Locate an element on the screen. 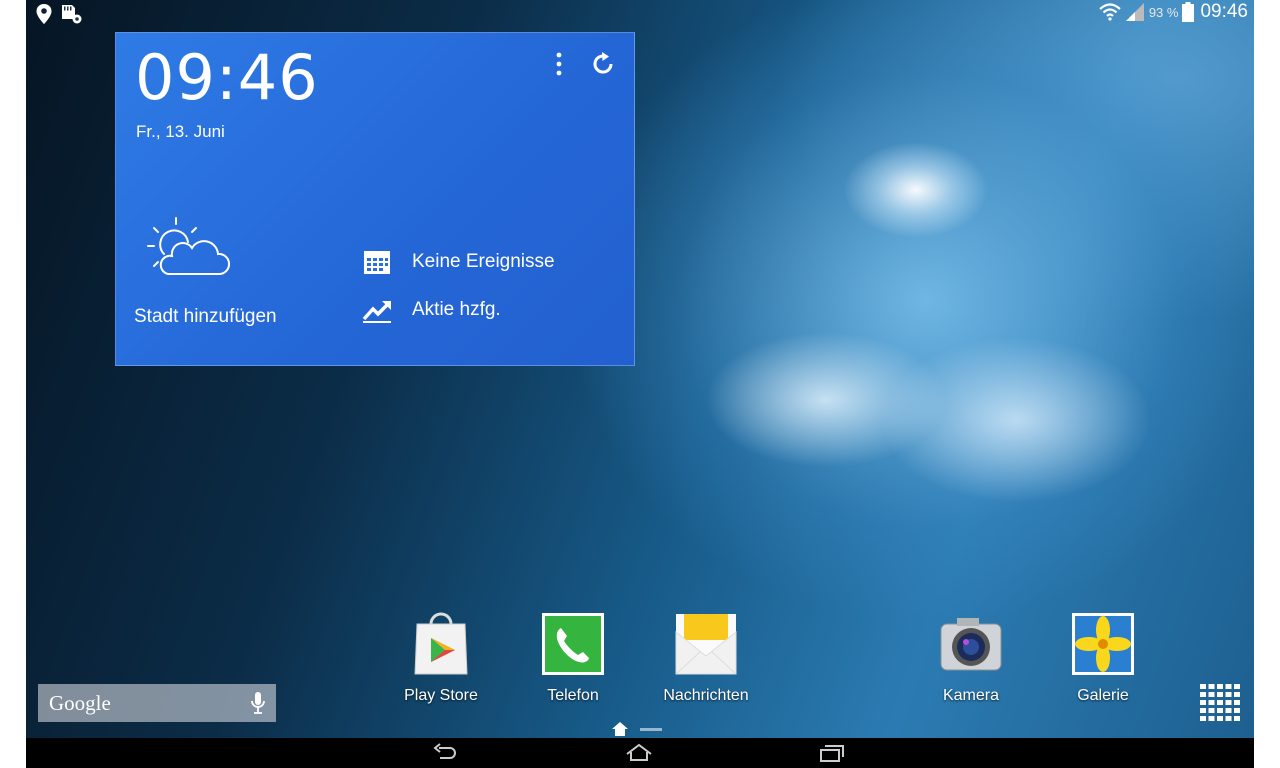 Image resolution: width=1280 pixels, height=768 pixels. app-label: Nachrichten is located at coordinates (706, 695).